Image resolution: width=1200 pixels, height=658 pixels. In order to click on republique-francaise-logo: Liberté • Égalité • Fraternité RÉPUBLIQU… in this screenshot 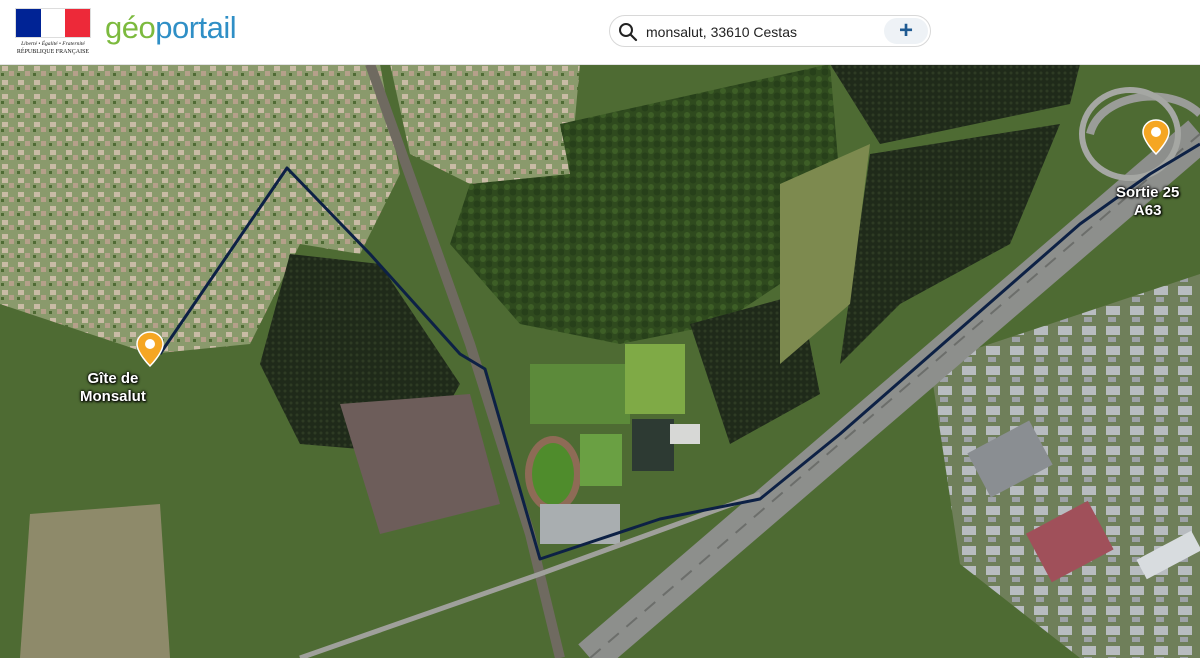, I will do `click(54, 33)`.